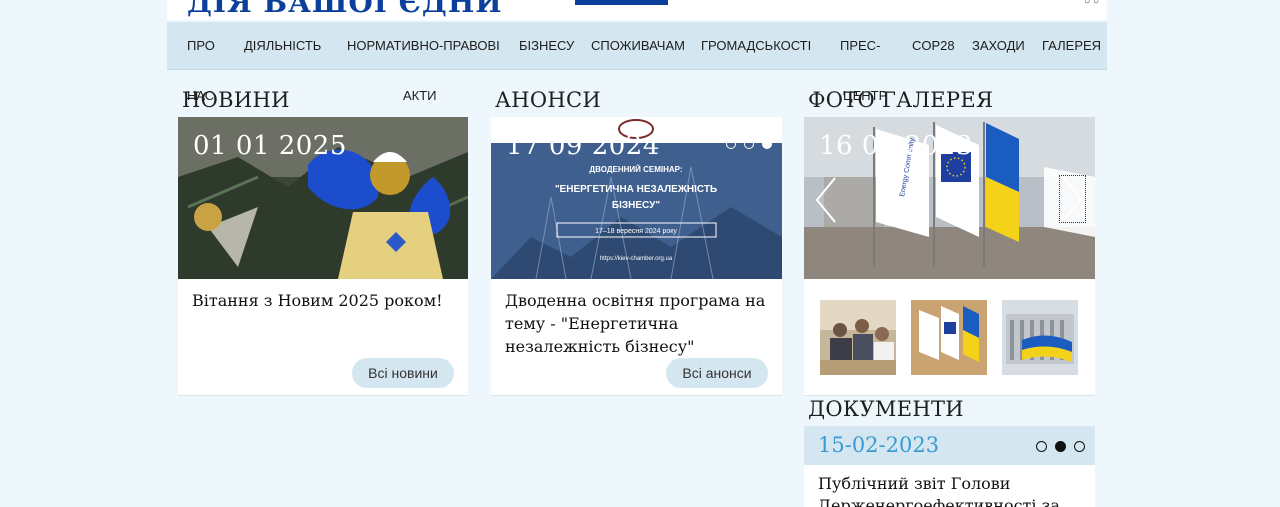 This screenshot has width=1280, height=507. Describe the element at coordinates (423, 46) in the screenshot. I see `nav-item-legal-acts: НОРМАТИВНО-ПРАВОВІ` at that location.